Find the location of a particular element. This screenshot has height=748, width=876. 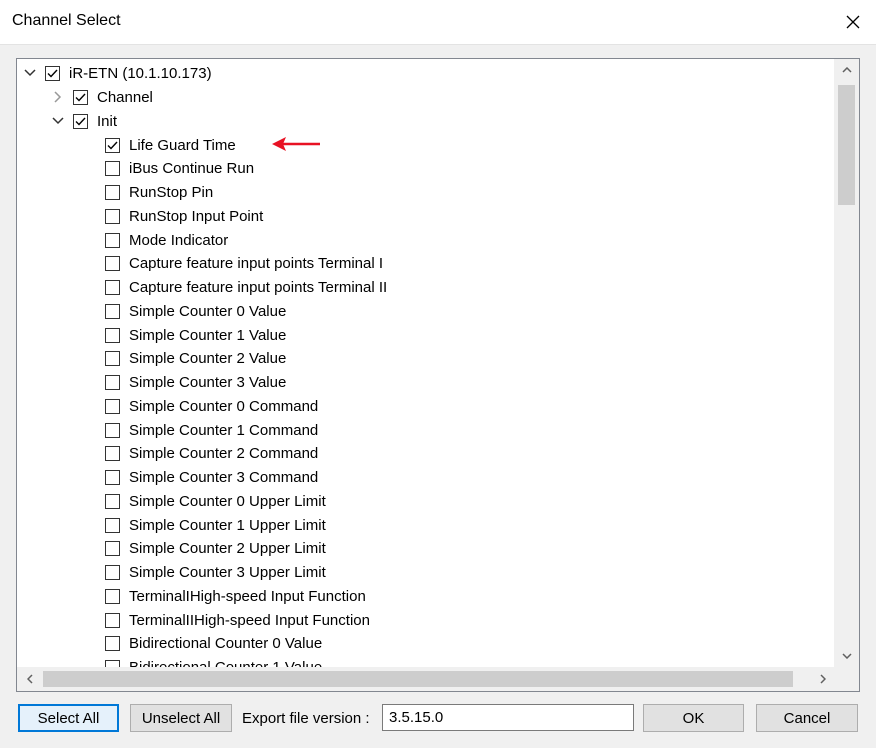

tree-item: Bidirectional Counter 1 Value is located at coordinates (213, 661).